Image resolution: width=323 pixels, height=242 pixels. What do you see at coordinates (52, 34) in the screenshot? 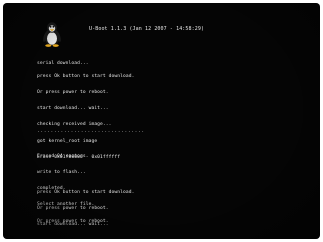
I see `tux-penguin-icon` at bounding box center [52, 34].